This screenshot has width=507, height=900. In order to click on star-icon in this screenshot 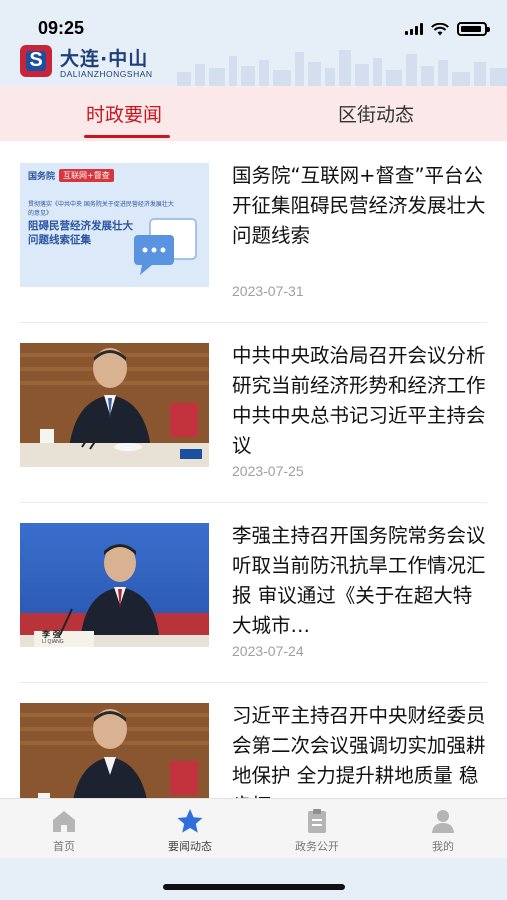, I will do `click(190, 821)`.